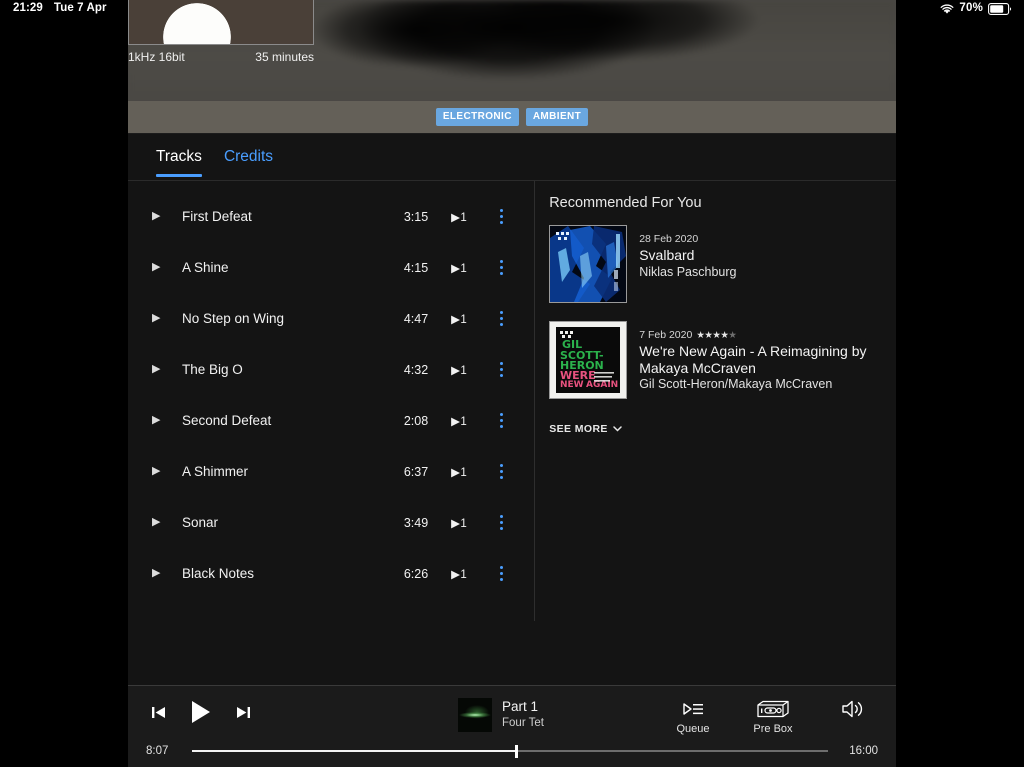 Image resolution: width=1024 pixels, height=767 pixels. I want to click on see-more-label: SEE MORE, so click(578, 429).